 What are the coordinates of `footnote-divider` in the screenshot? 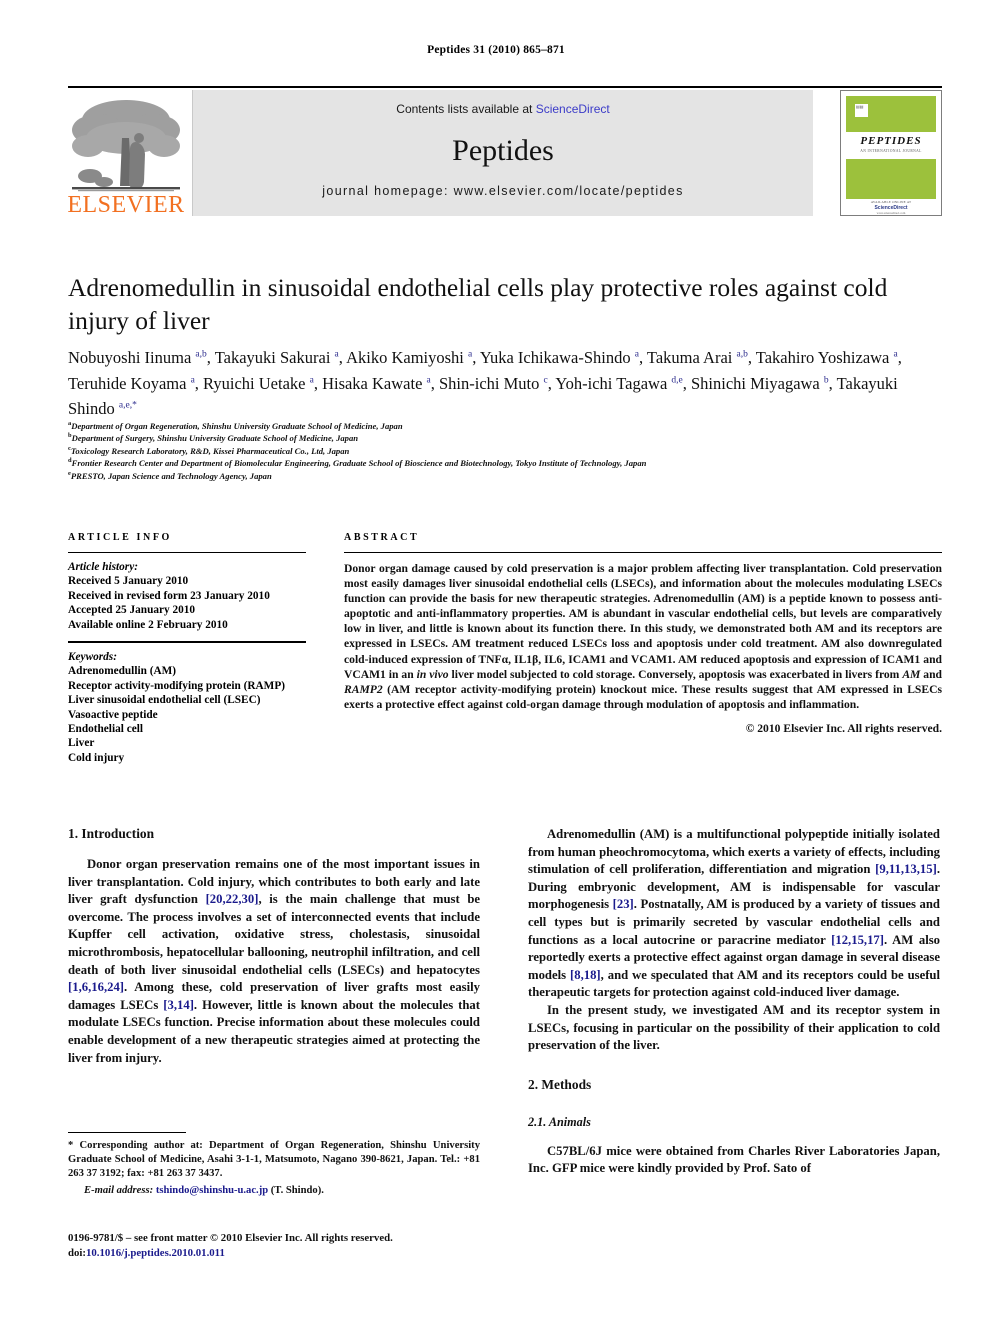 It's located at (127, 1132).